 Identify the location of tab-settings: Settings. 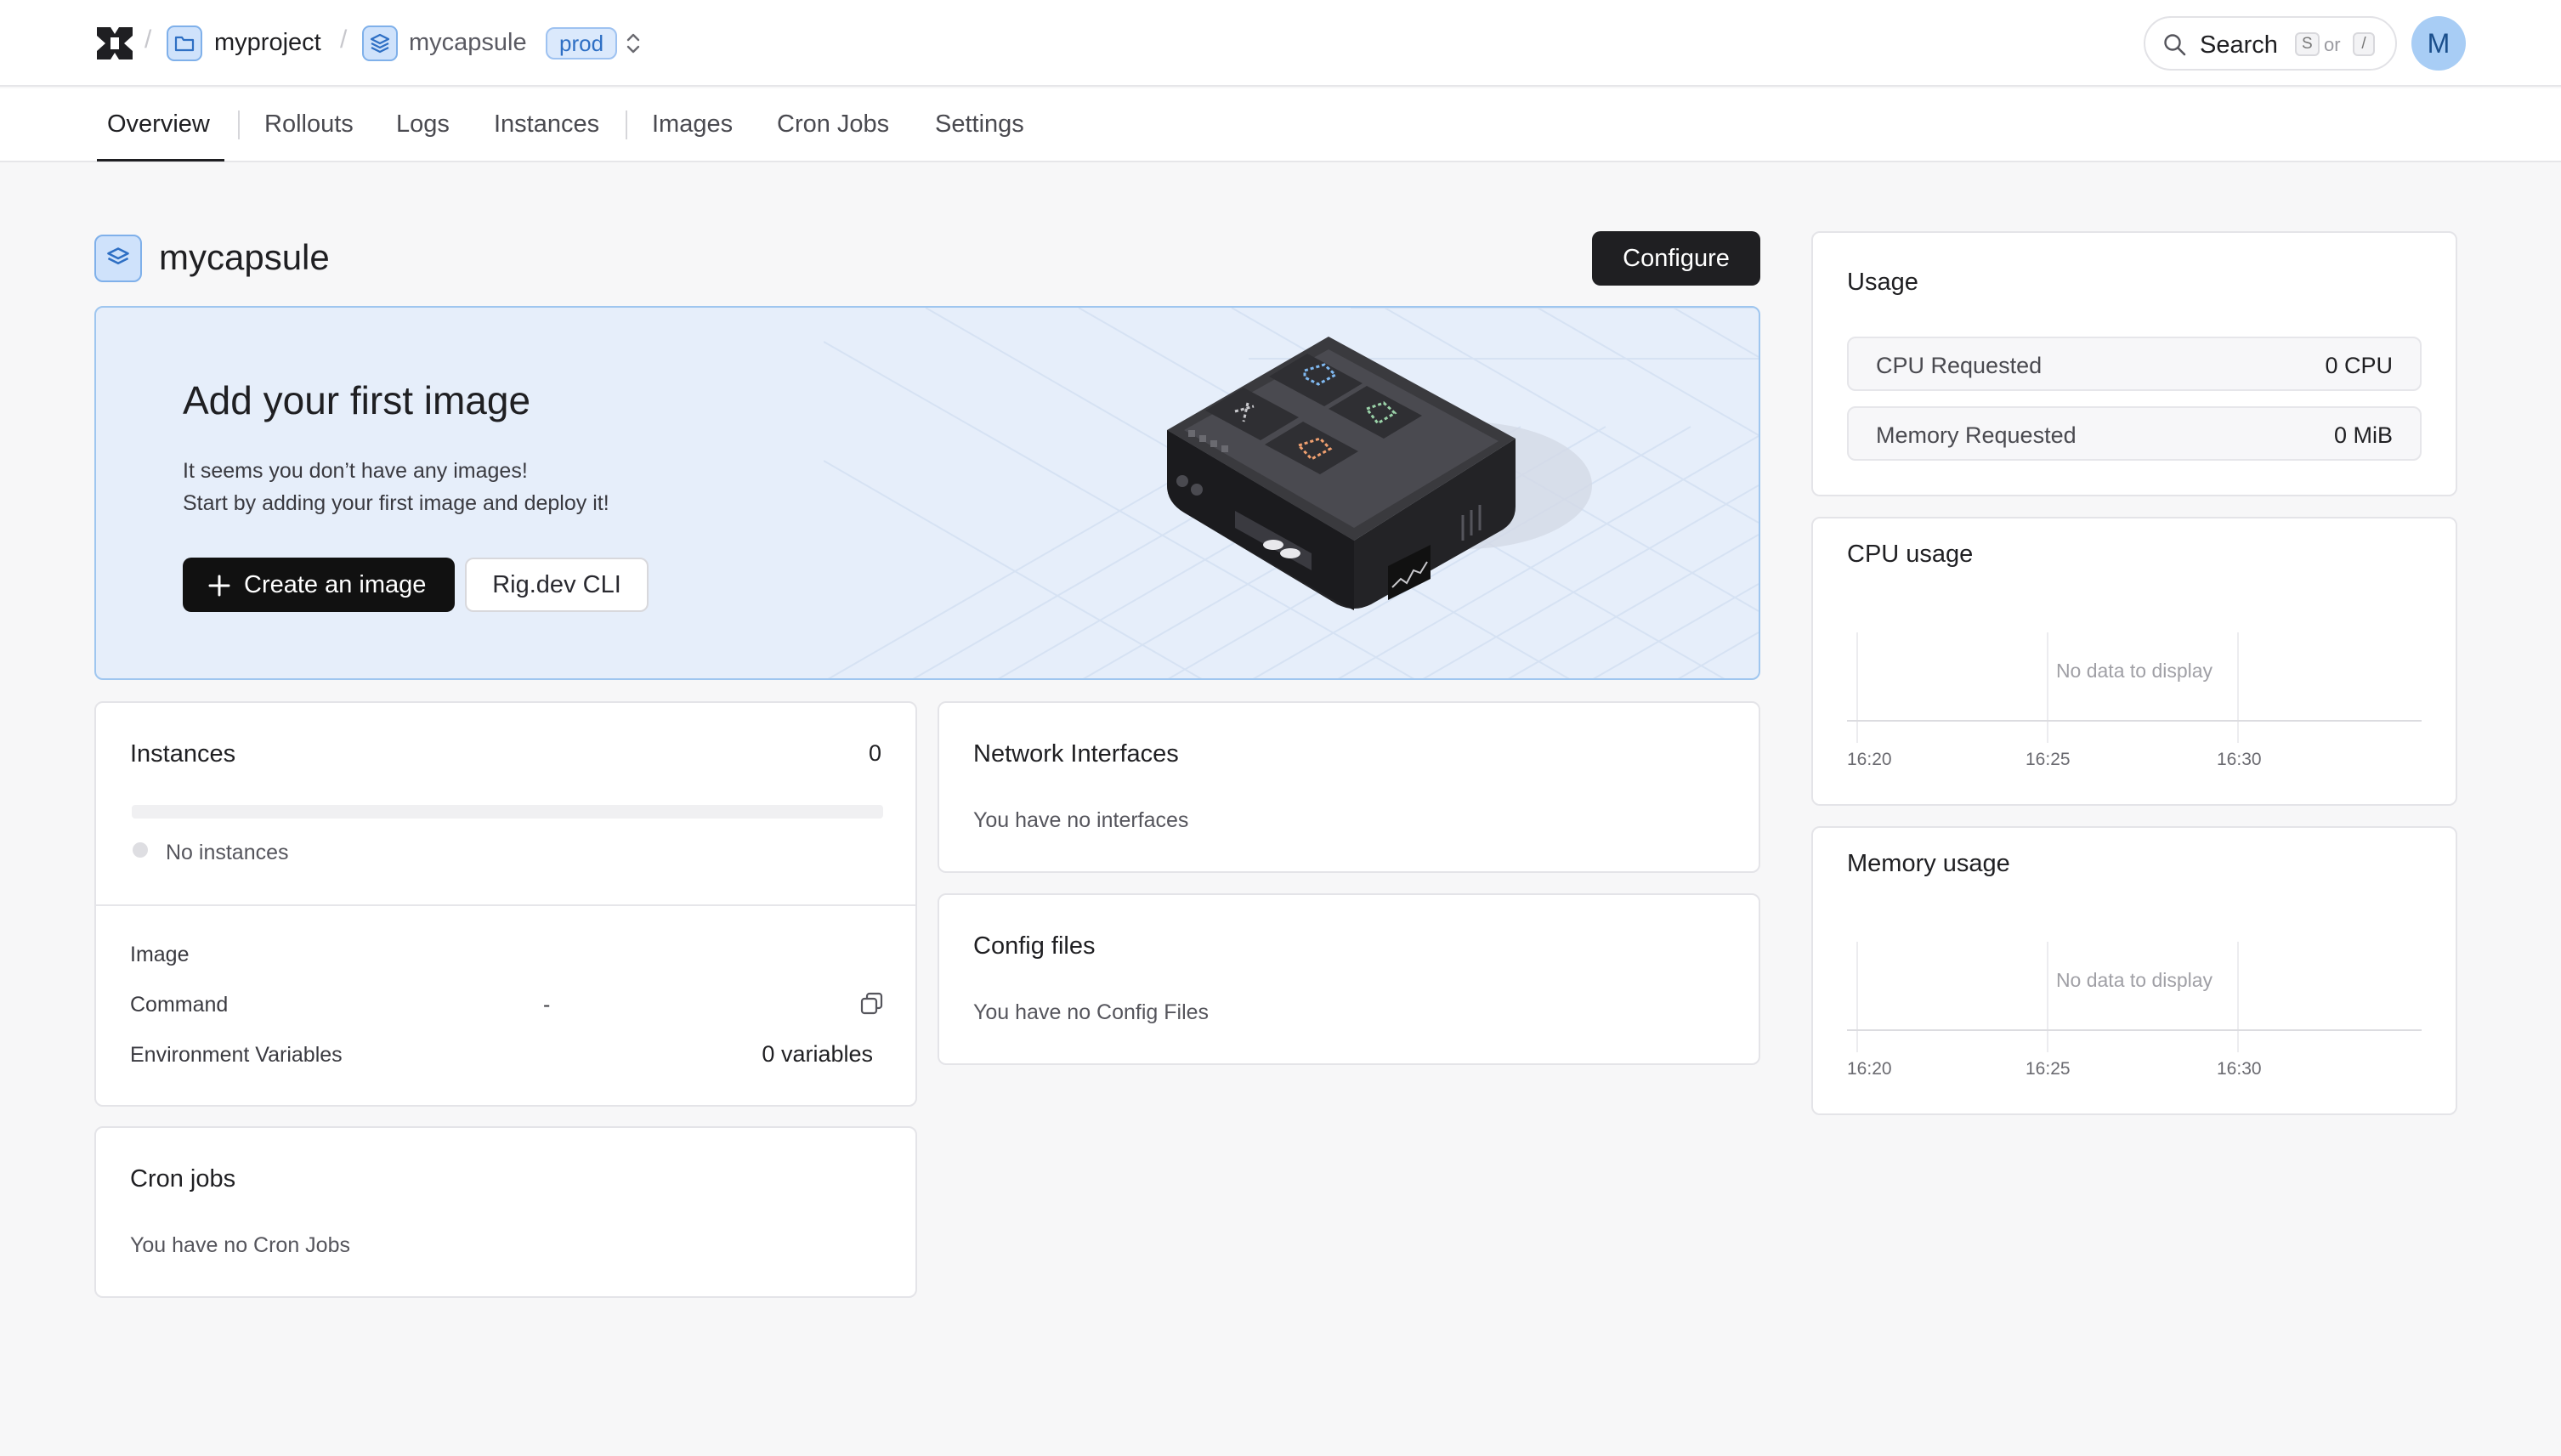
(979, 125).